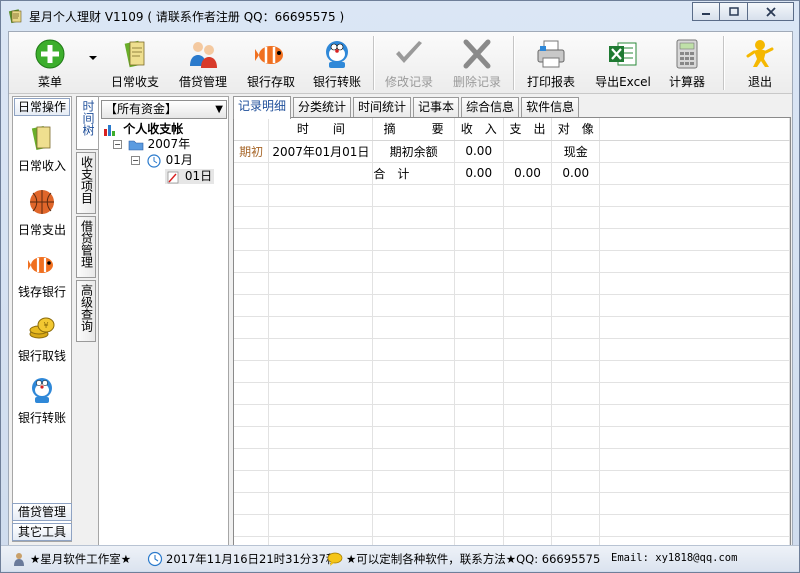  Describe the element at coordinates (335, 559) in the screenshot. I see `chat-bubble-icon` at that location.